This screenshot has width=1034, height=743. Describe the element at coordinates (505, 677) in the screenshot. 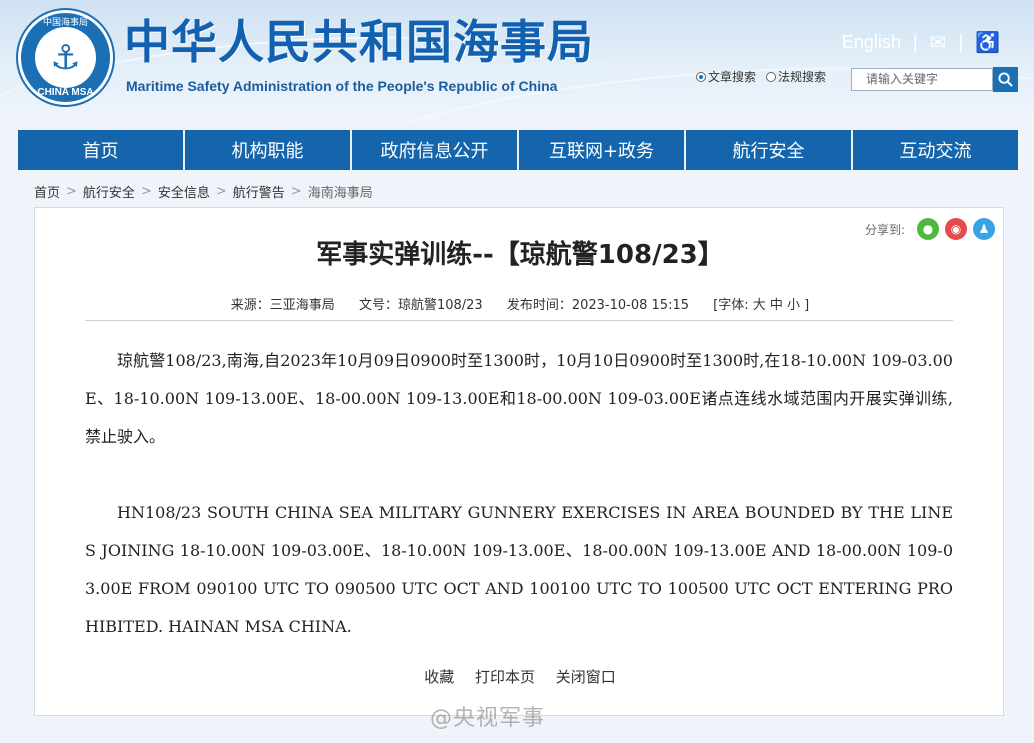

I see `print-button: 打印本页` at that location.